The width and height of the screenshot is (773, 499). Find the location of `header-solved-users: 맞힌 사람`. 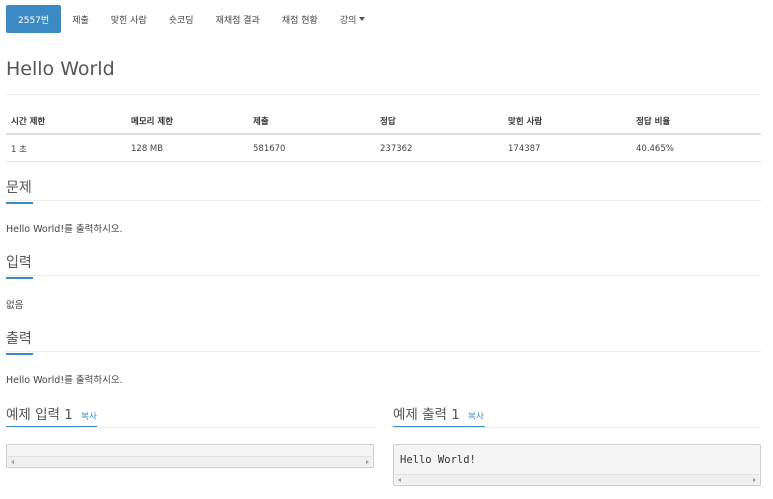

header-solved-users: 맞힌 사람 is located at coordinates (567, 121).